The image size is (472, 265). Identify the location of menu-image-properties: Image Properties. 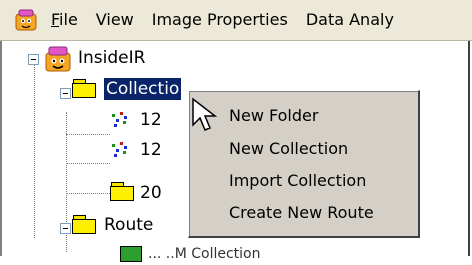
(220, 20).